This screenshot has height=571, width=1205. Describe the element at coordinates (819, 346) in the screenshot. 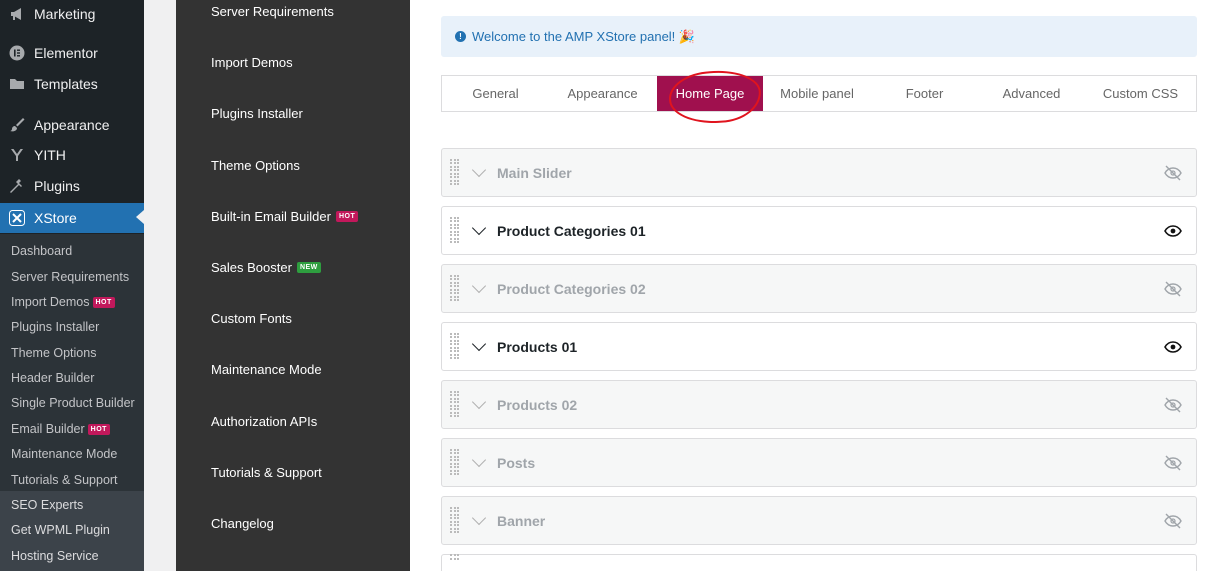

I see `section-products-01: Products 01` at that location.